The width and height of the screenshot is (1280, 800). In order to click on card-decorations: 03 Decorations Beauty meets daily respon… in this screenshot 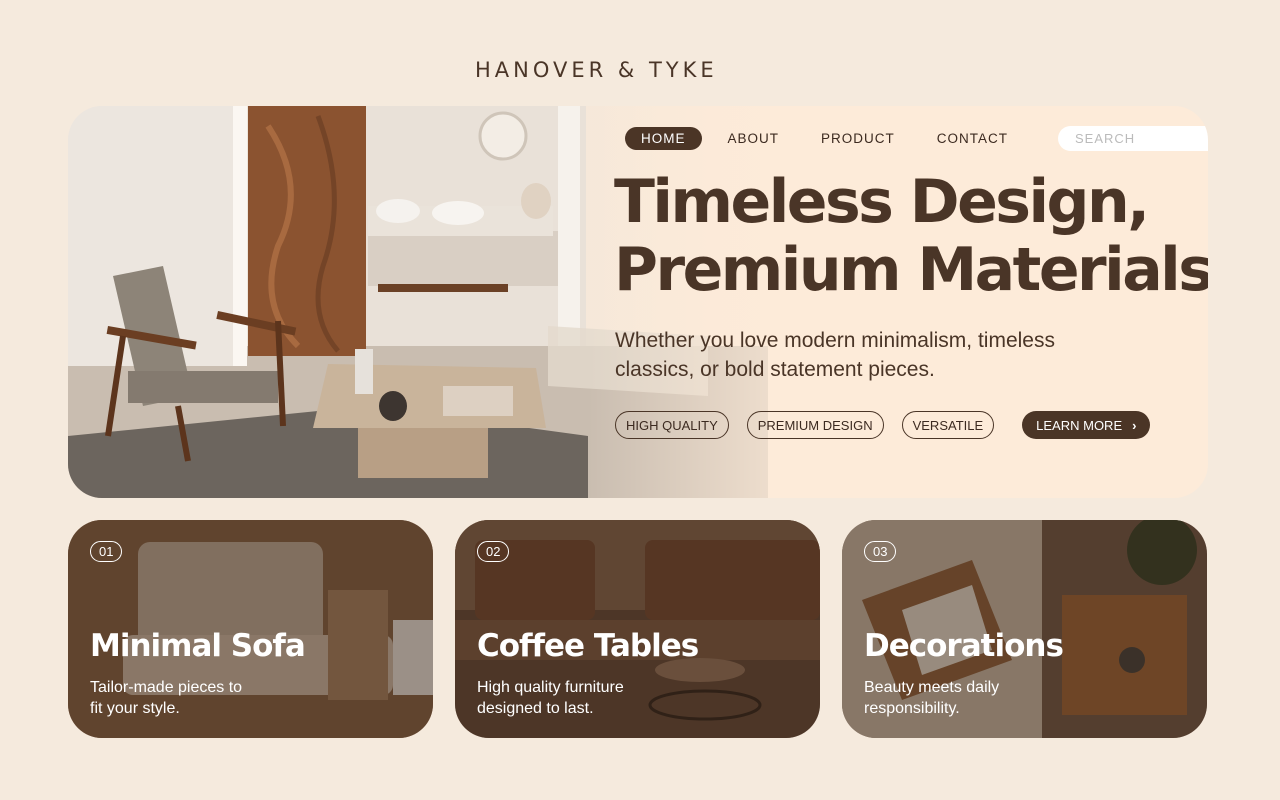, I will do `click(1024, 629)`.